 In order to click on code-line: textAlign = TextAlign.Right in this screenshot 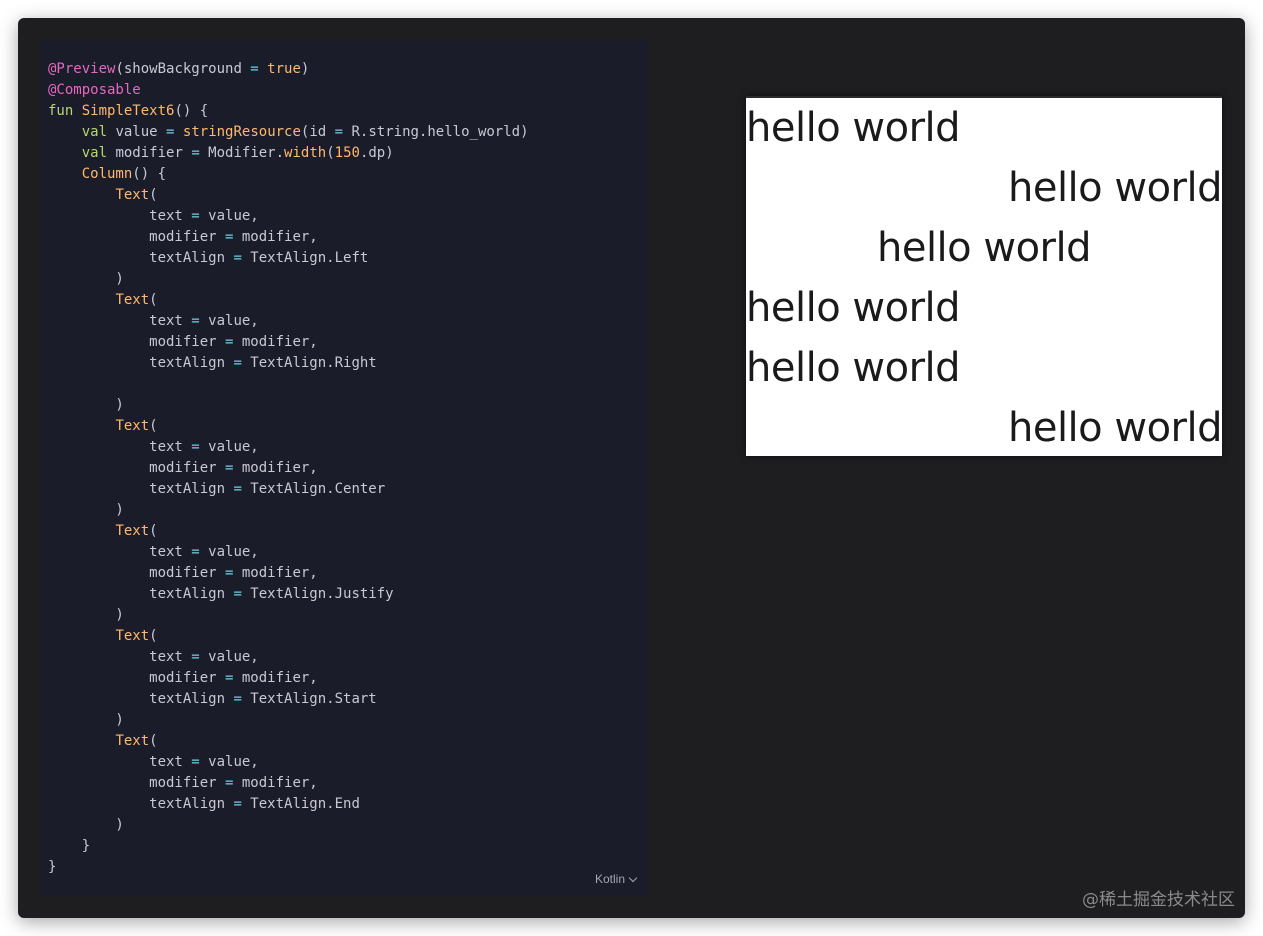, I will do `click(288, 363)`.